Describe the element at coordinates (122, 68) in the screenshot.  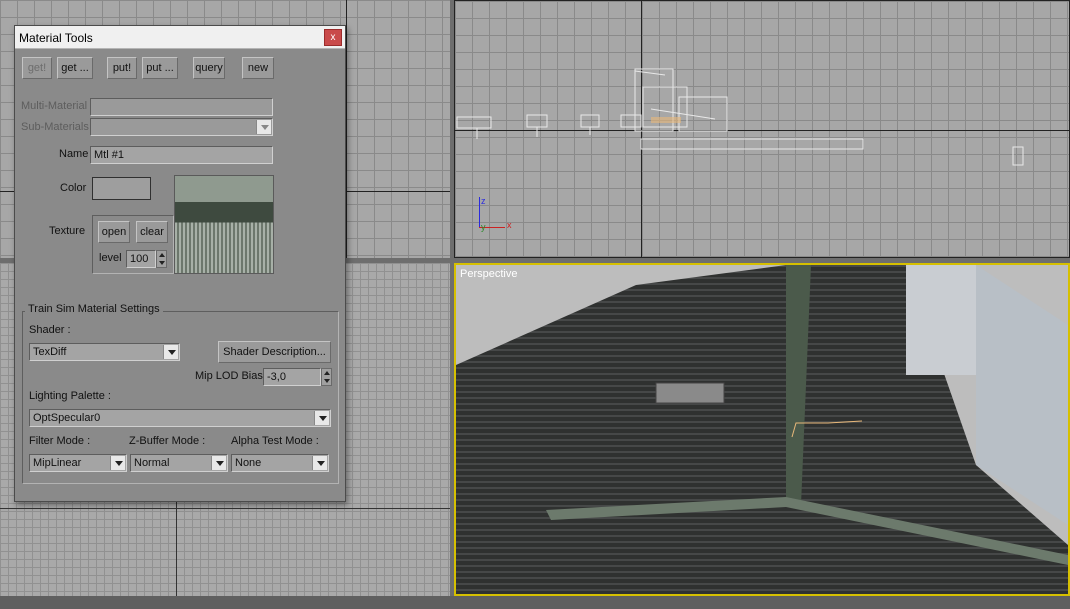
I see `put-button: put!` at that location.